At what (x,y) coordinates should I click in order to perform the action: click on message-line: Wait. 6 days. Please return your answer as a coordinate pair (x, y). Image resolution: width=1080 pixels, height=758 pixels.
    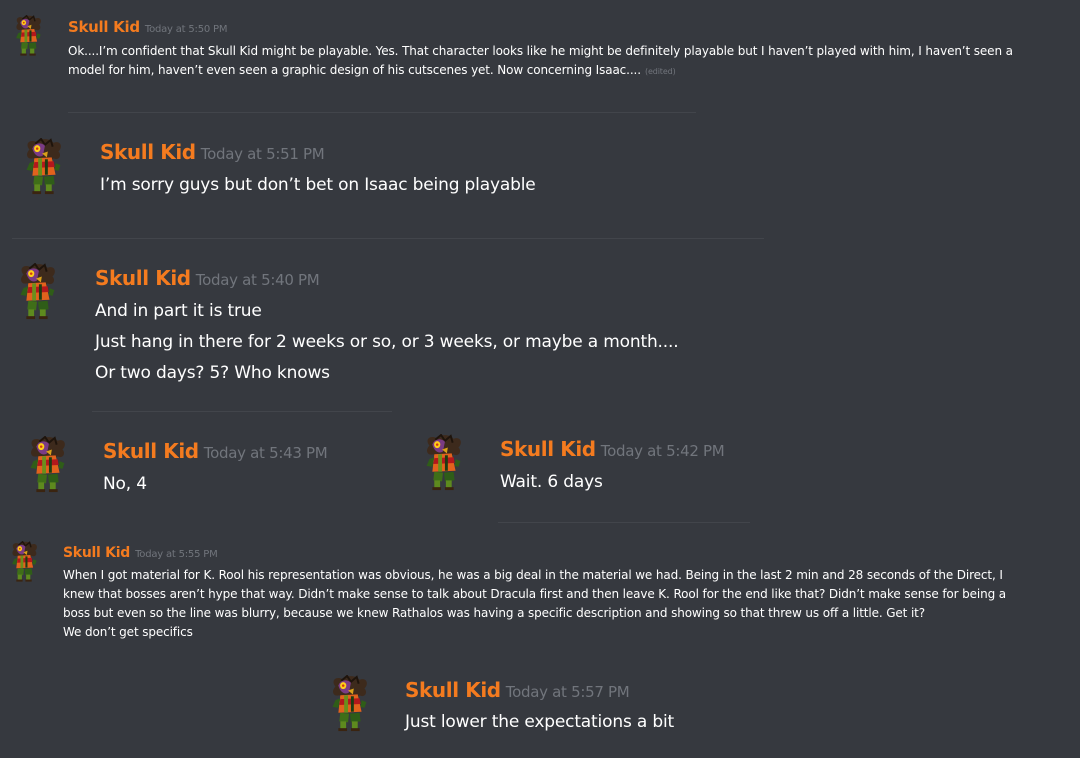
    Looking at the image, I should click on (551, 482).